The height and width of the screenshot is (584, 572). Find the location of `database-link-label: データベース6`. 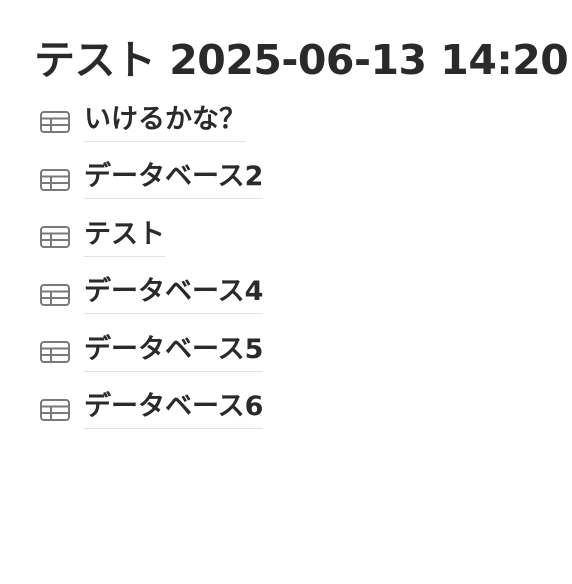

database-link-label: データベース6 is located at coordinates (174, 410).